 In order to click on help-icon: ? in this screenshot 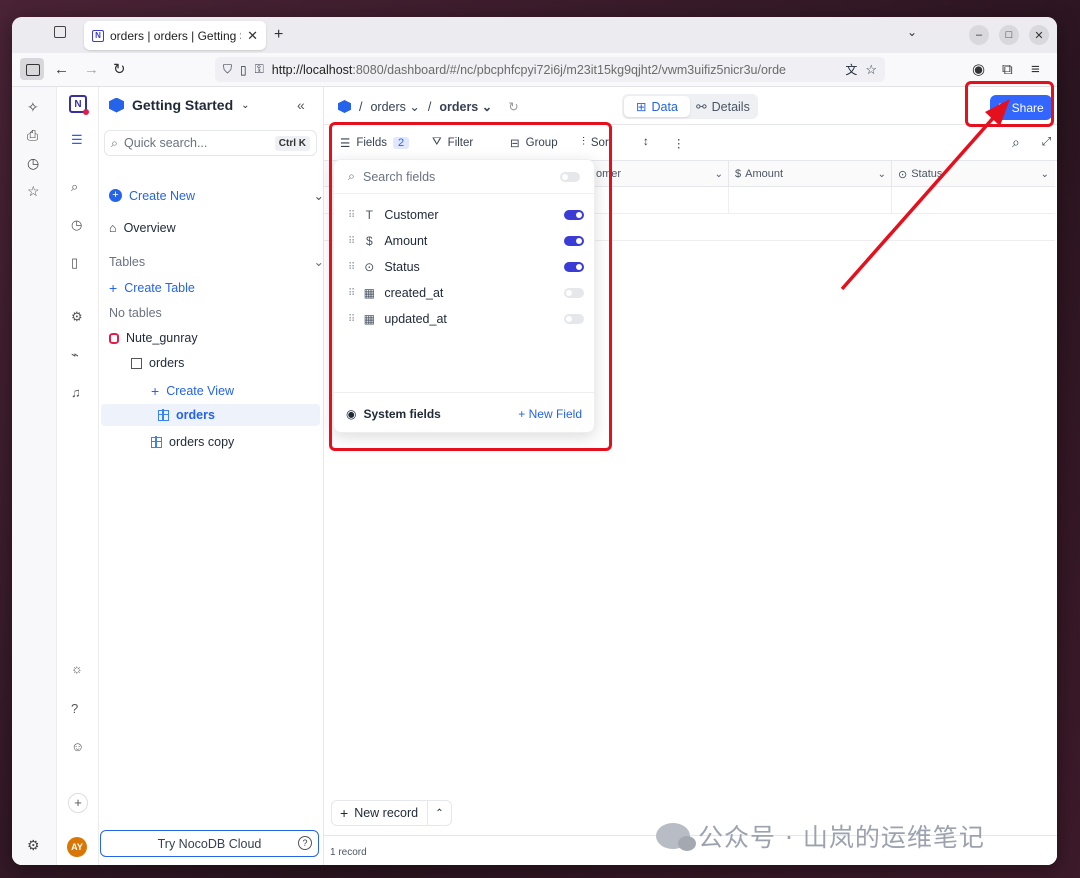, I will do `click(74, 708)`.